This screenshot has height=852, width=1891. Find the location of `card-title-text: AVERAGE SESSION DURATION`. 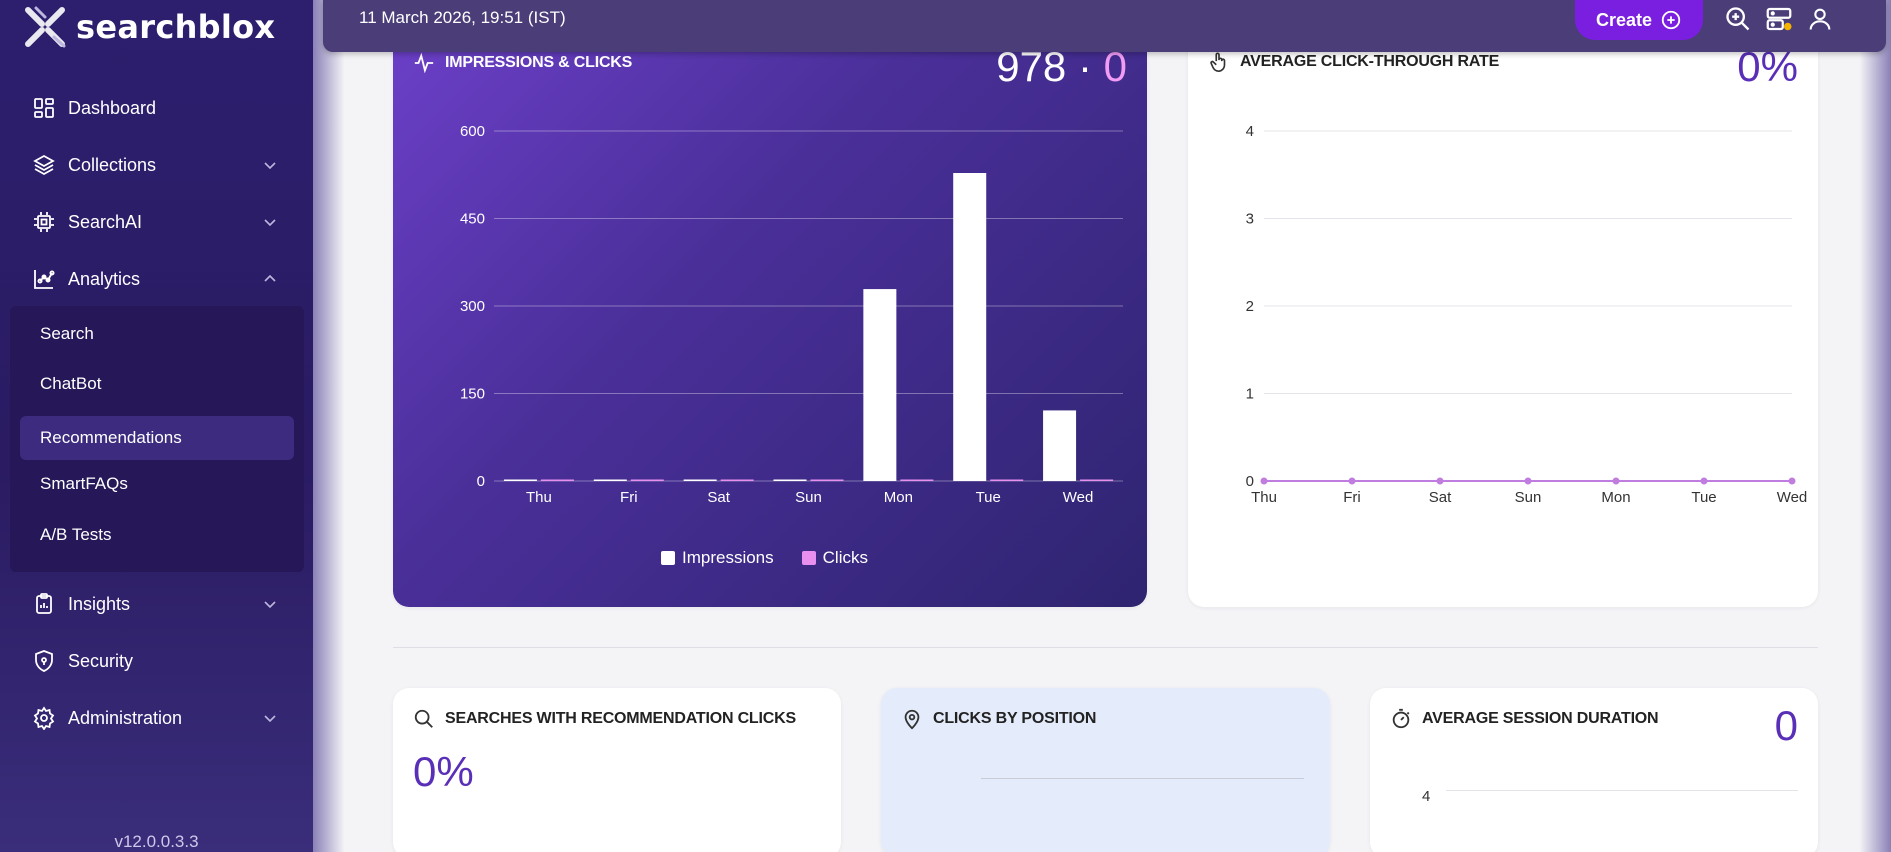

card-title-text: AVERAGE SESSION DURATION is located at coordinates (1540, 718).